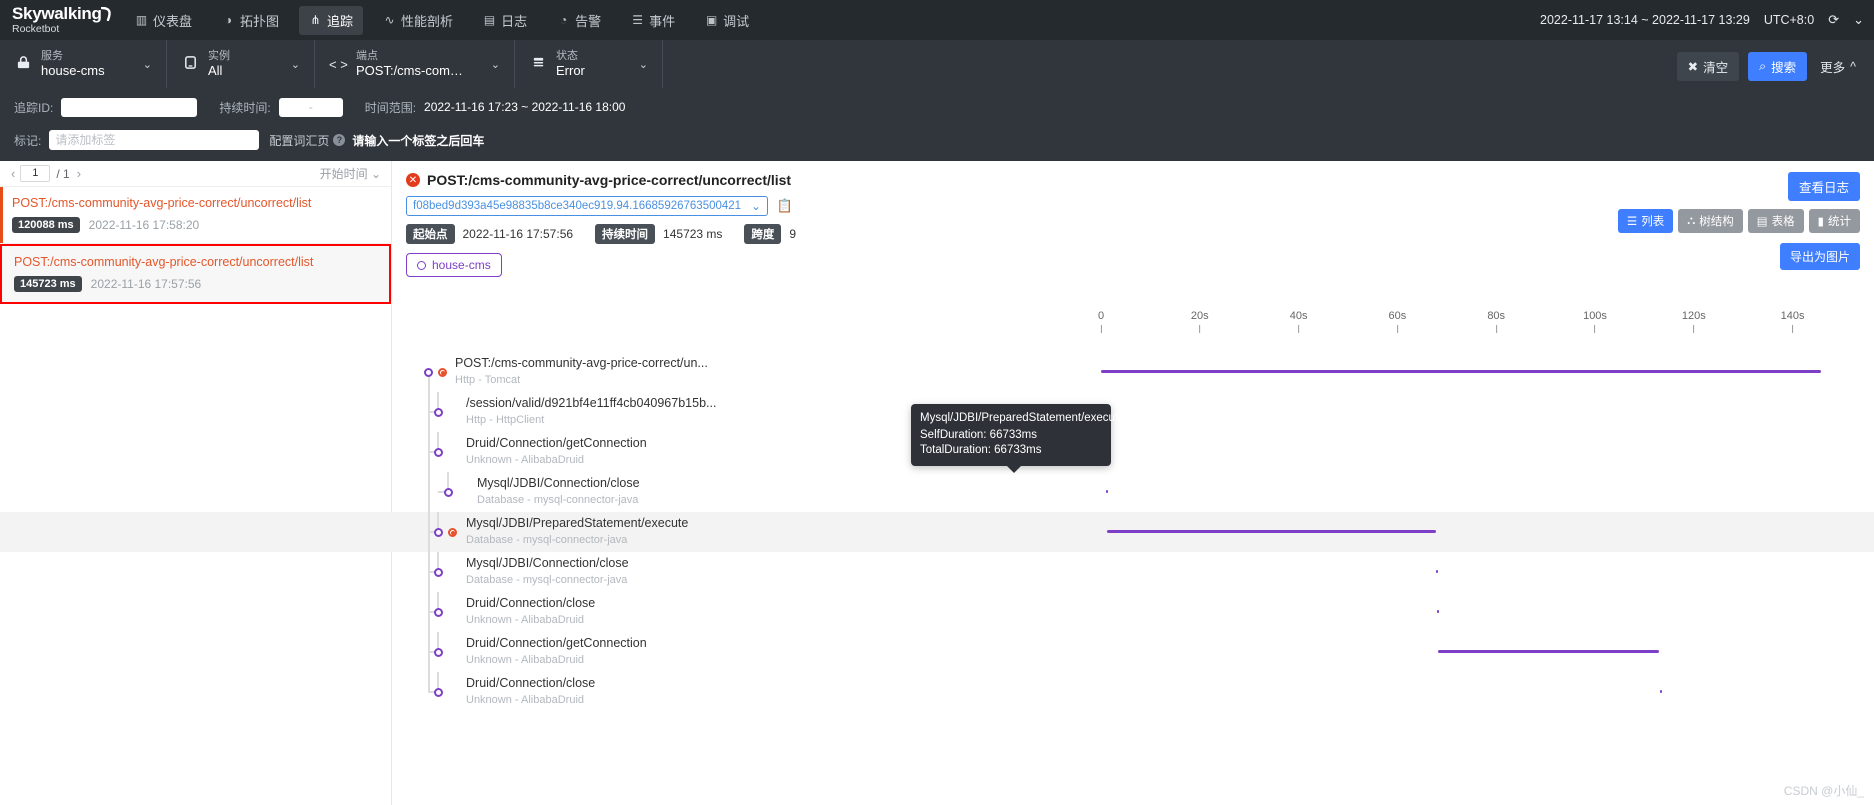  I want to click on condition-actions: ✖ 清空 ⌕ 搜索 更多 ^, so click(1768, 66).